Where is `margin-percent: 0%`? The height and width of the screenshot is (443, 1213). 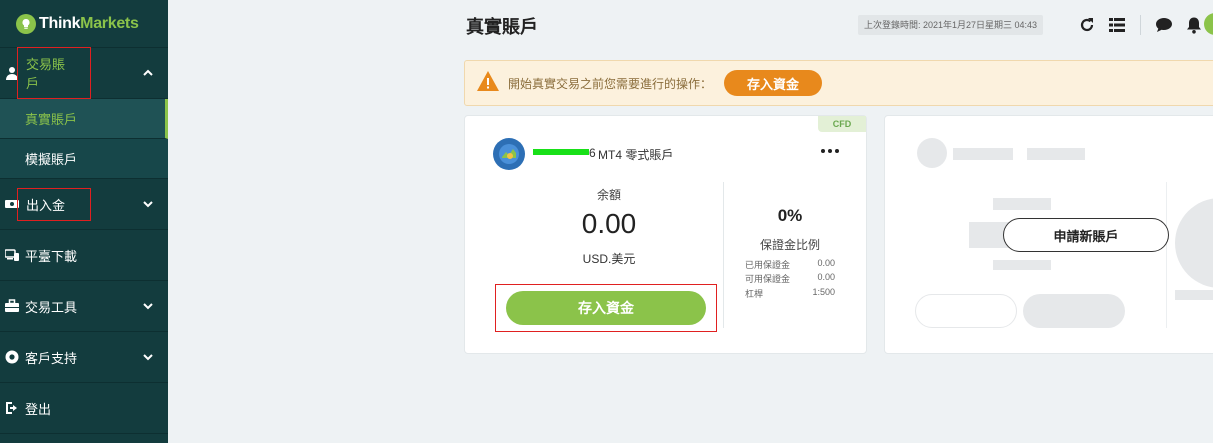
margin-percent: 0% is located at coordinates (790, 215).